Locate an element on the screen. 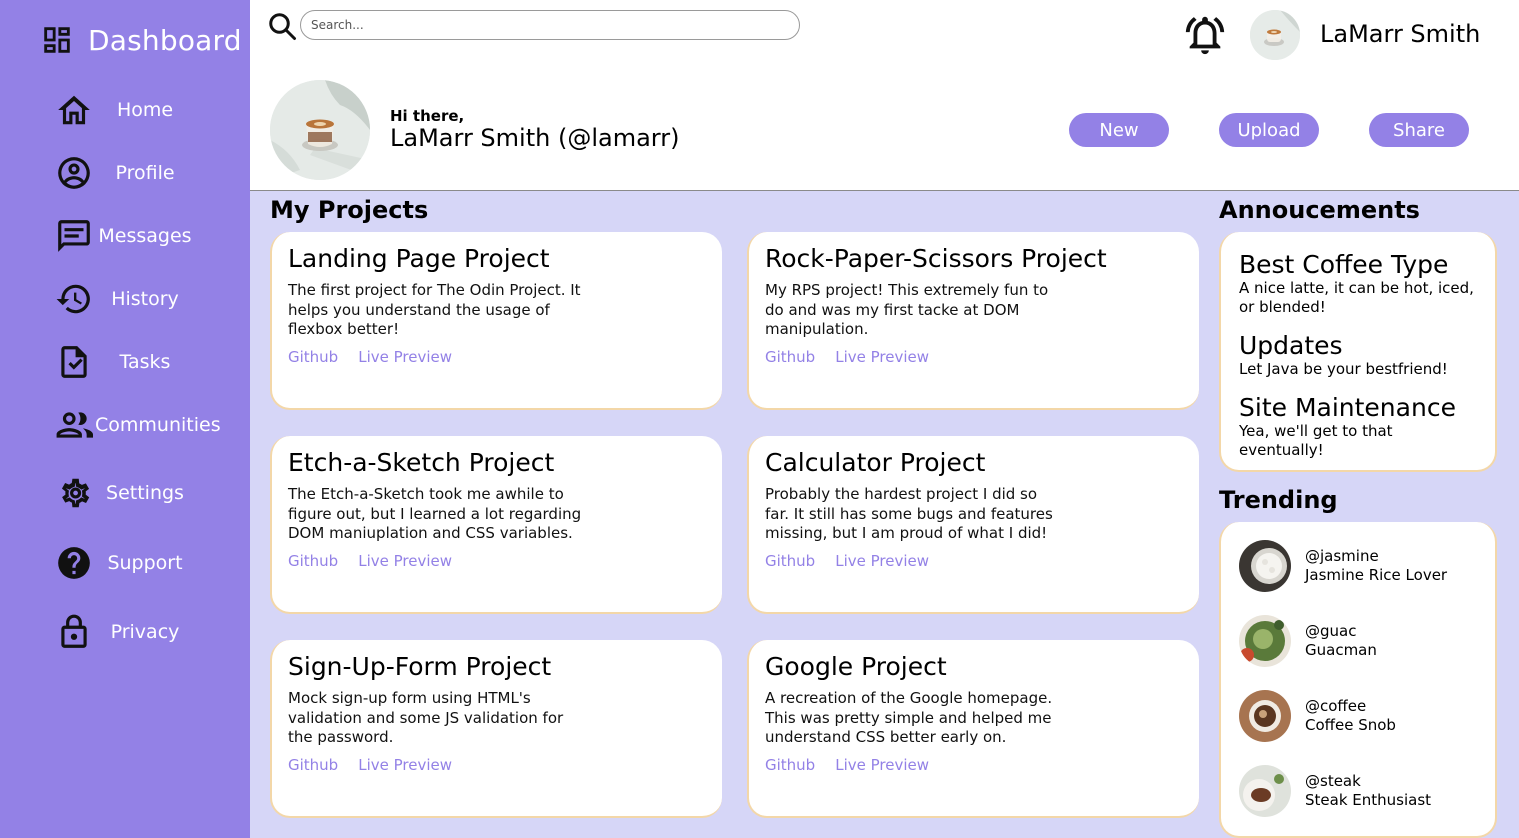 The height and width of the screenshot is (838, 1519). announcement-item: Updates Let Java be your bestfriend! is located at coordinates (1358, 355).